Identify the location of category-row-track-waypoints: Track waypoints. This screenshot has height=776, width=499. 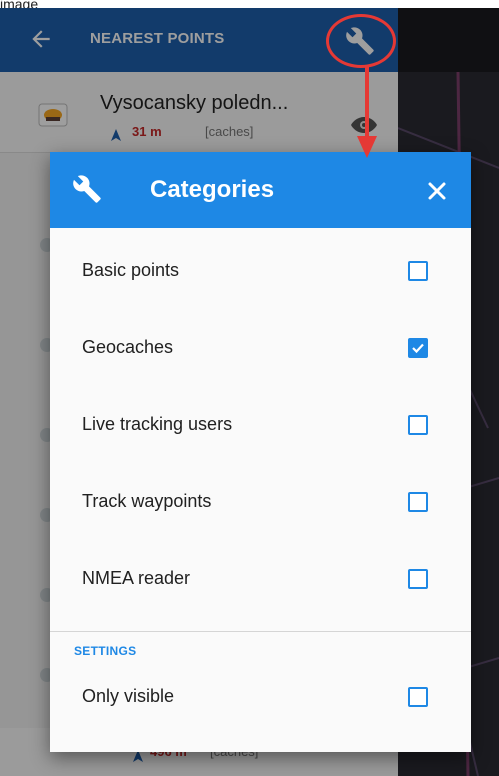
(260, 503).